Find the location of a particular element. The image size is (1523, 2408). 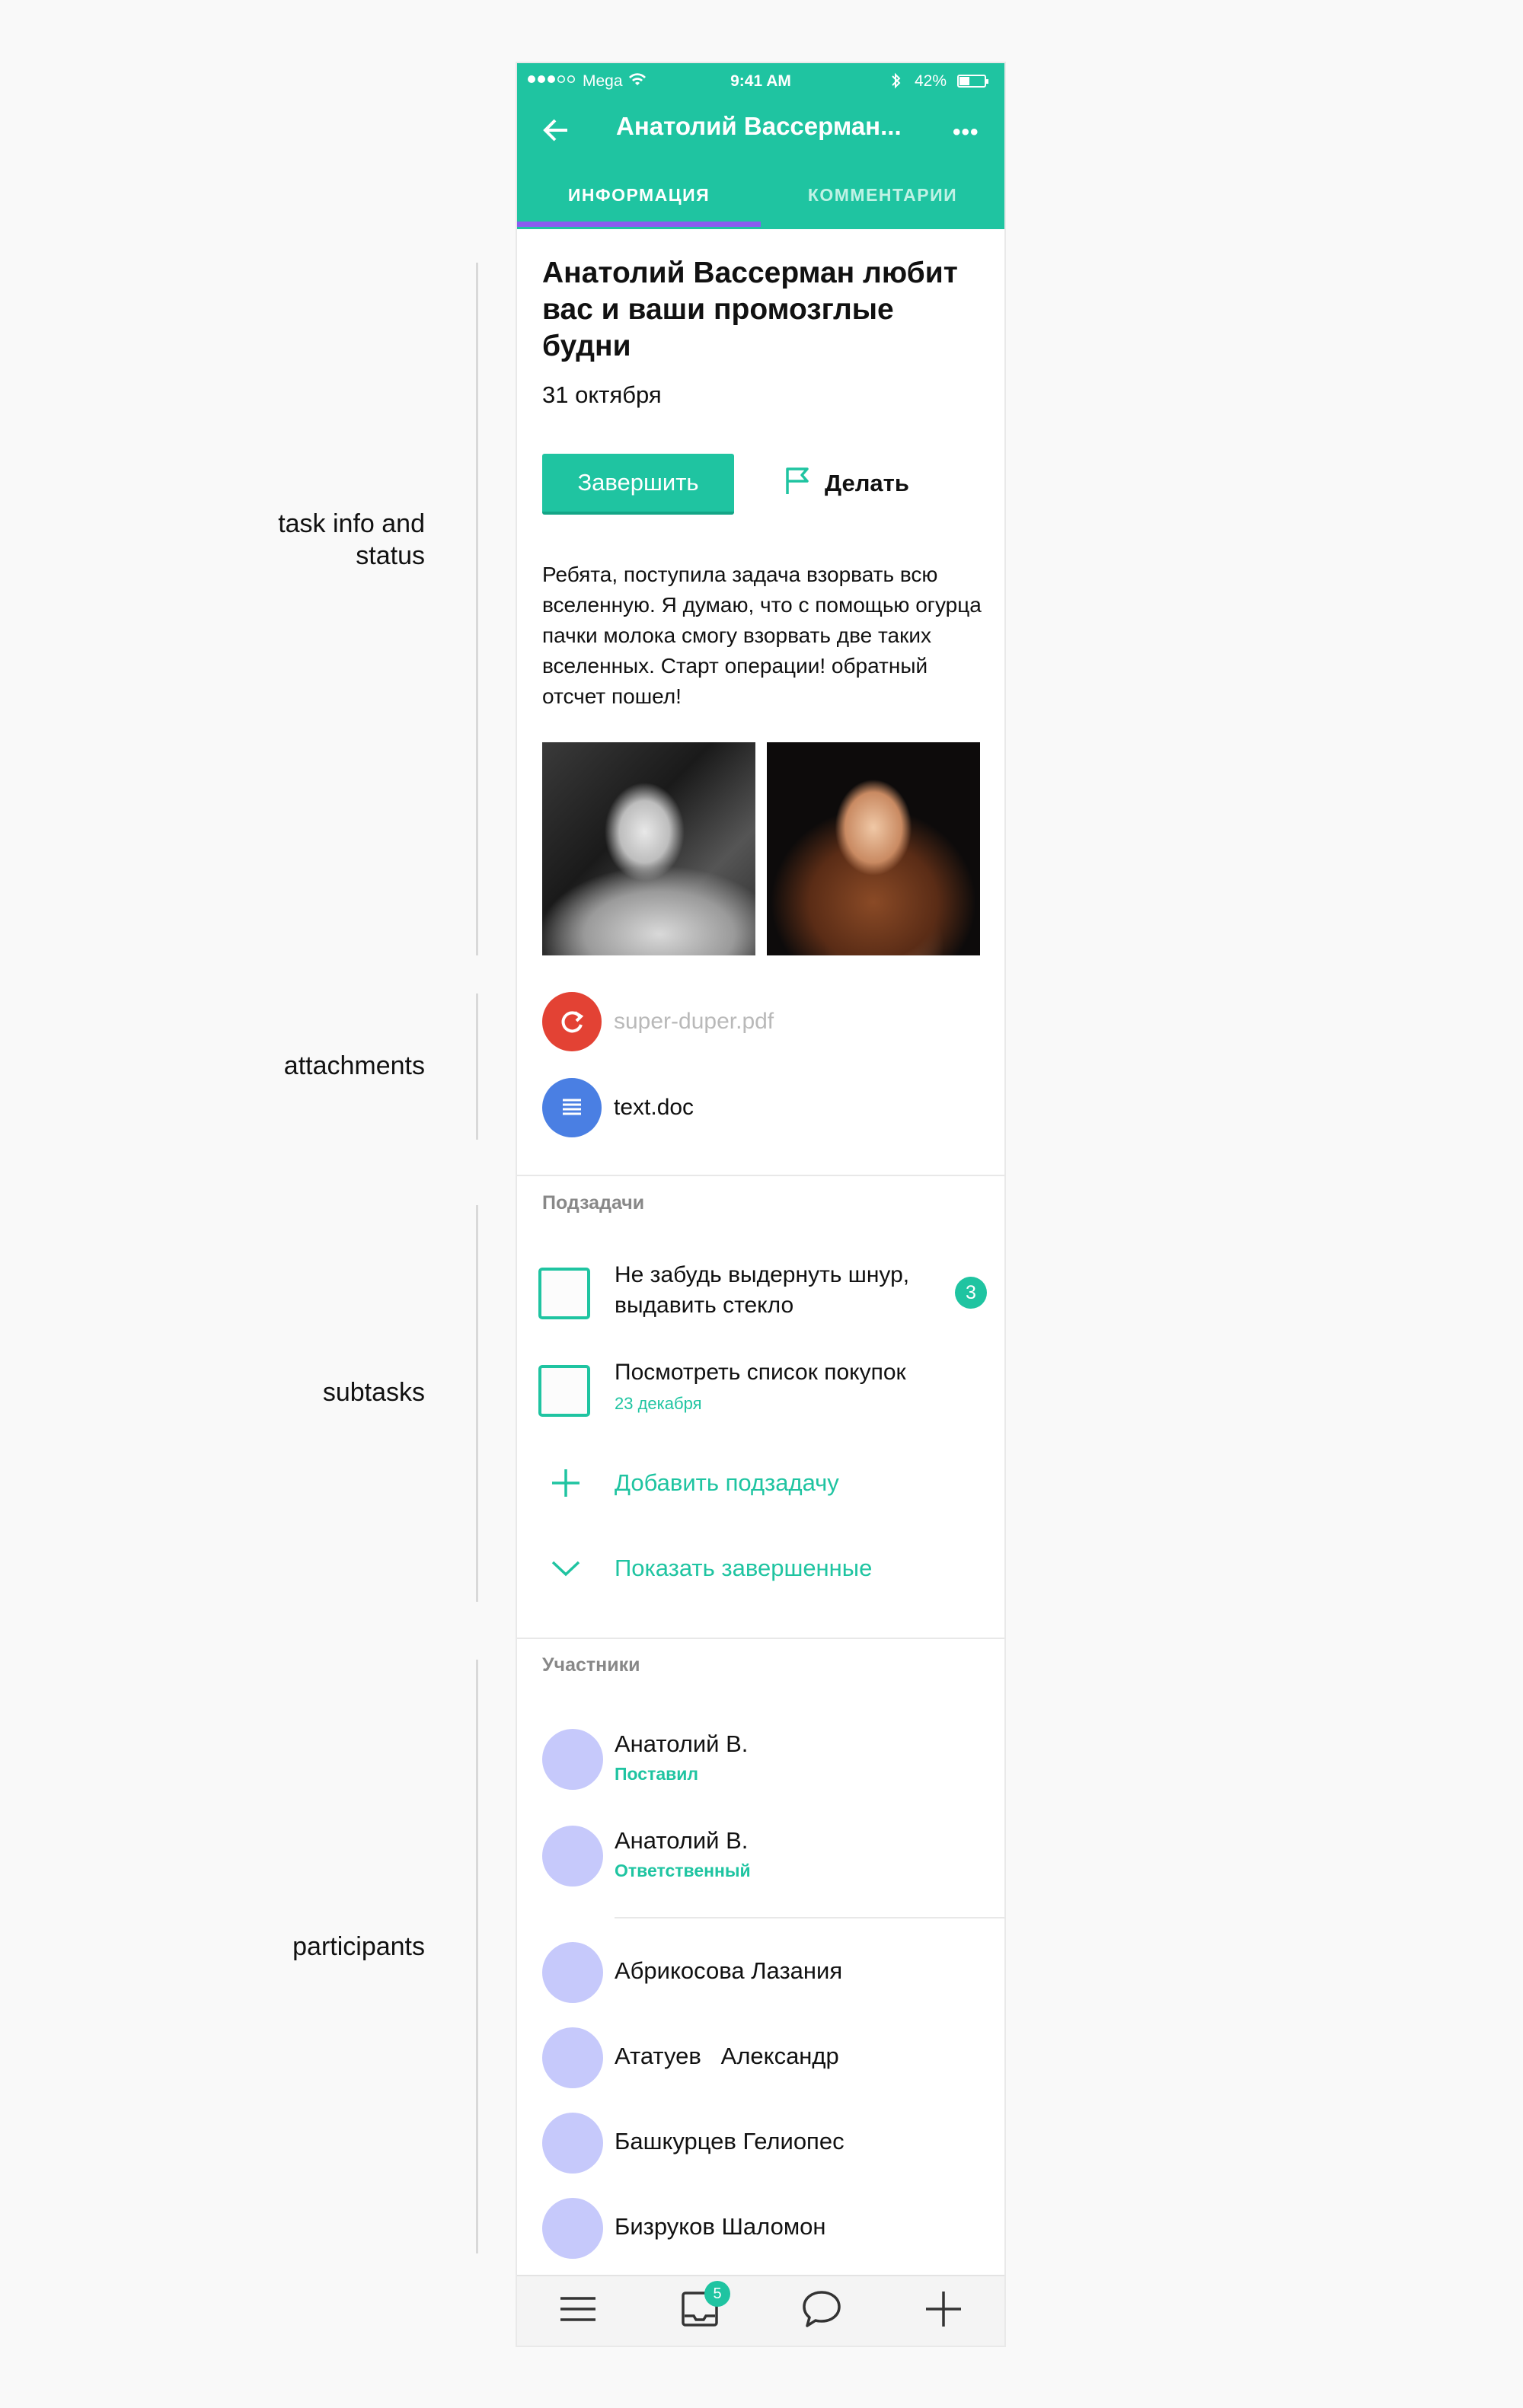

chevron-down-icon is located at coordinates (566, 1568).